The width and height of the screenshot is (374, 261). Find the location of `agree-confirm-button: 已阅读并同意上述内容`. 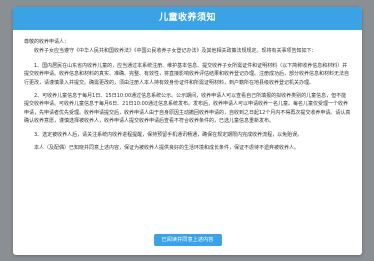

agree-confirm-button: 已阅读并同意上述内容 is located at coordinates (187, 240).